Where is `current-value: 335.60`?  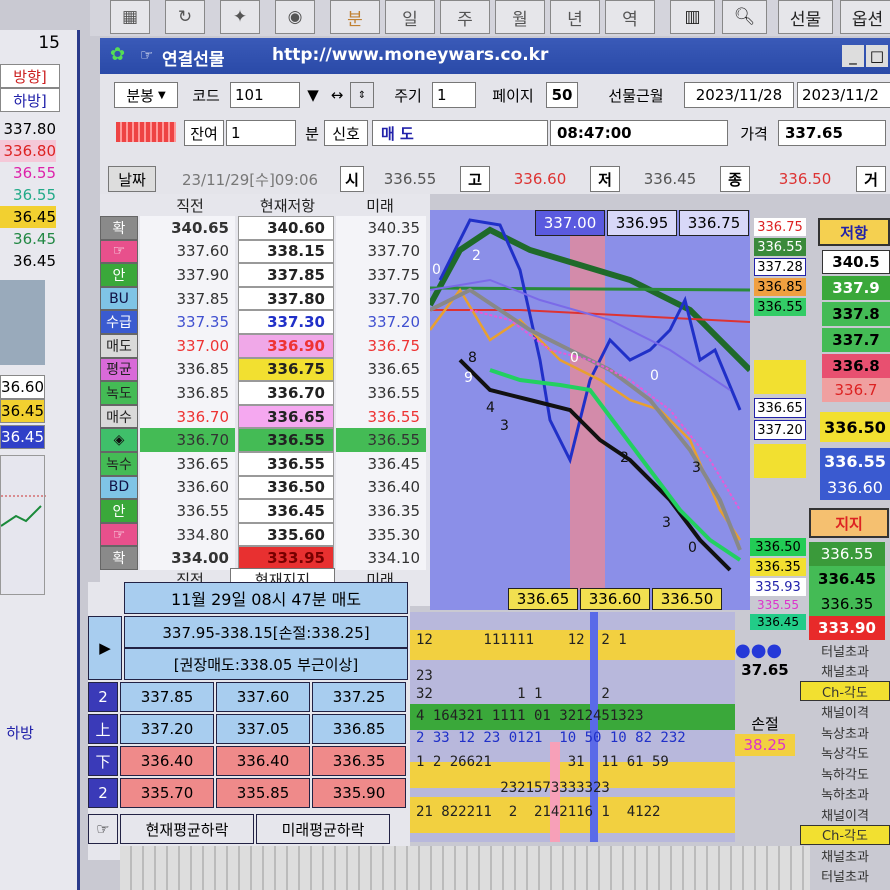
current-value: 335.60 is located at coordinates (286, 534).